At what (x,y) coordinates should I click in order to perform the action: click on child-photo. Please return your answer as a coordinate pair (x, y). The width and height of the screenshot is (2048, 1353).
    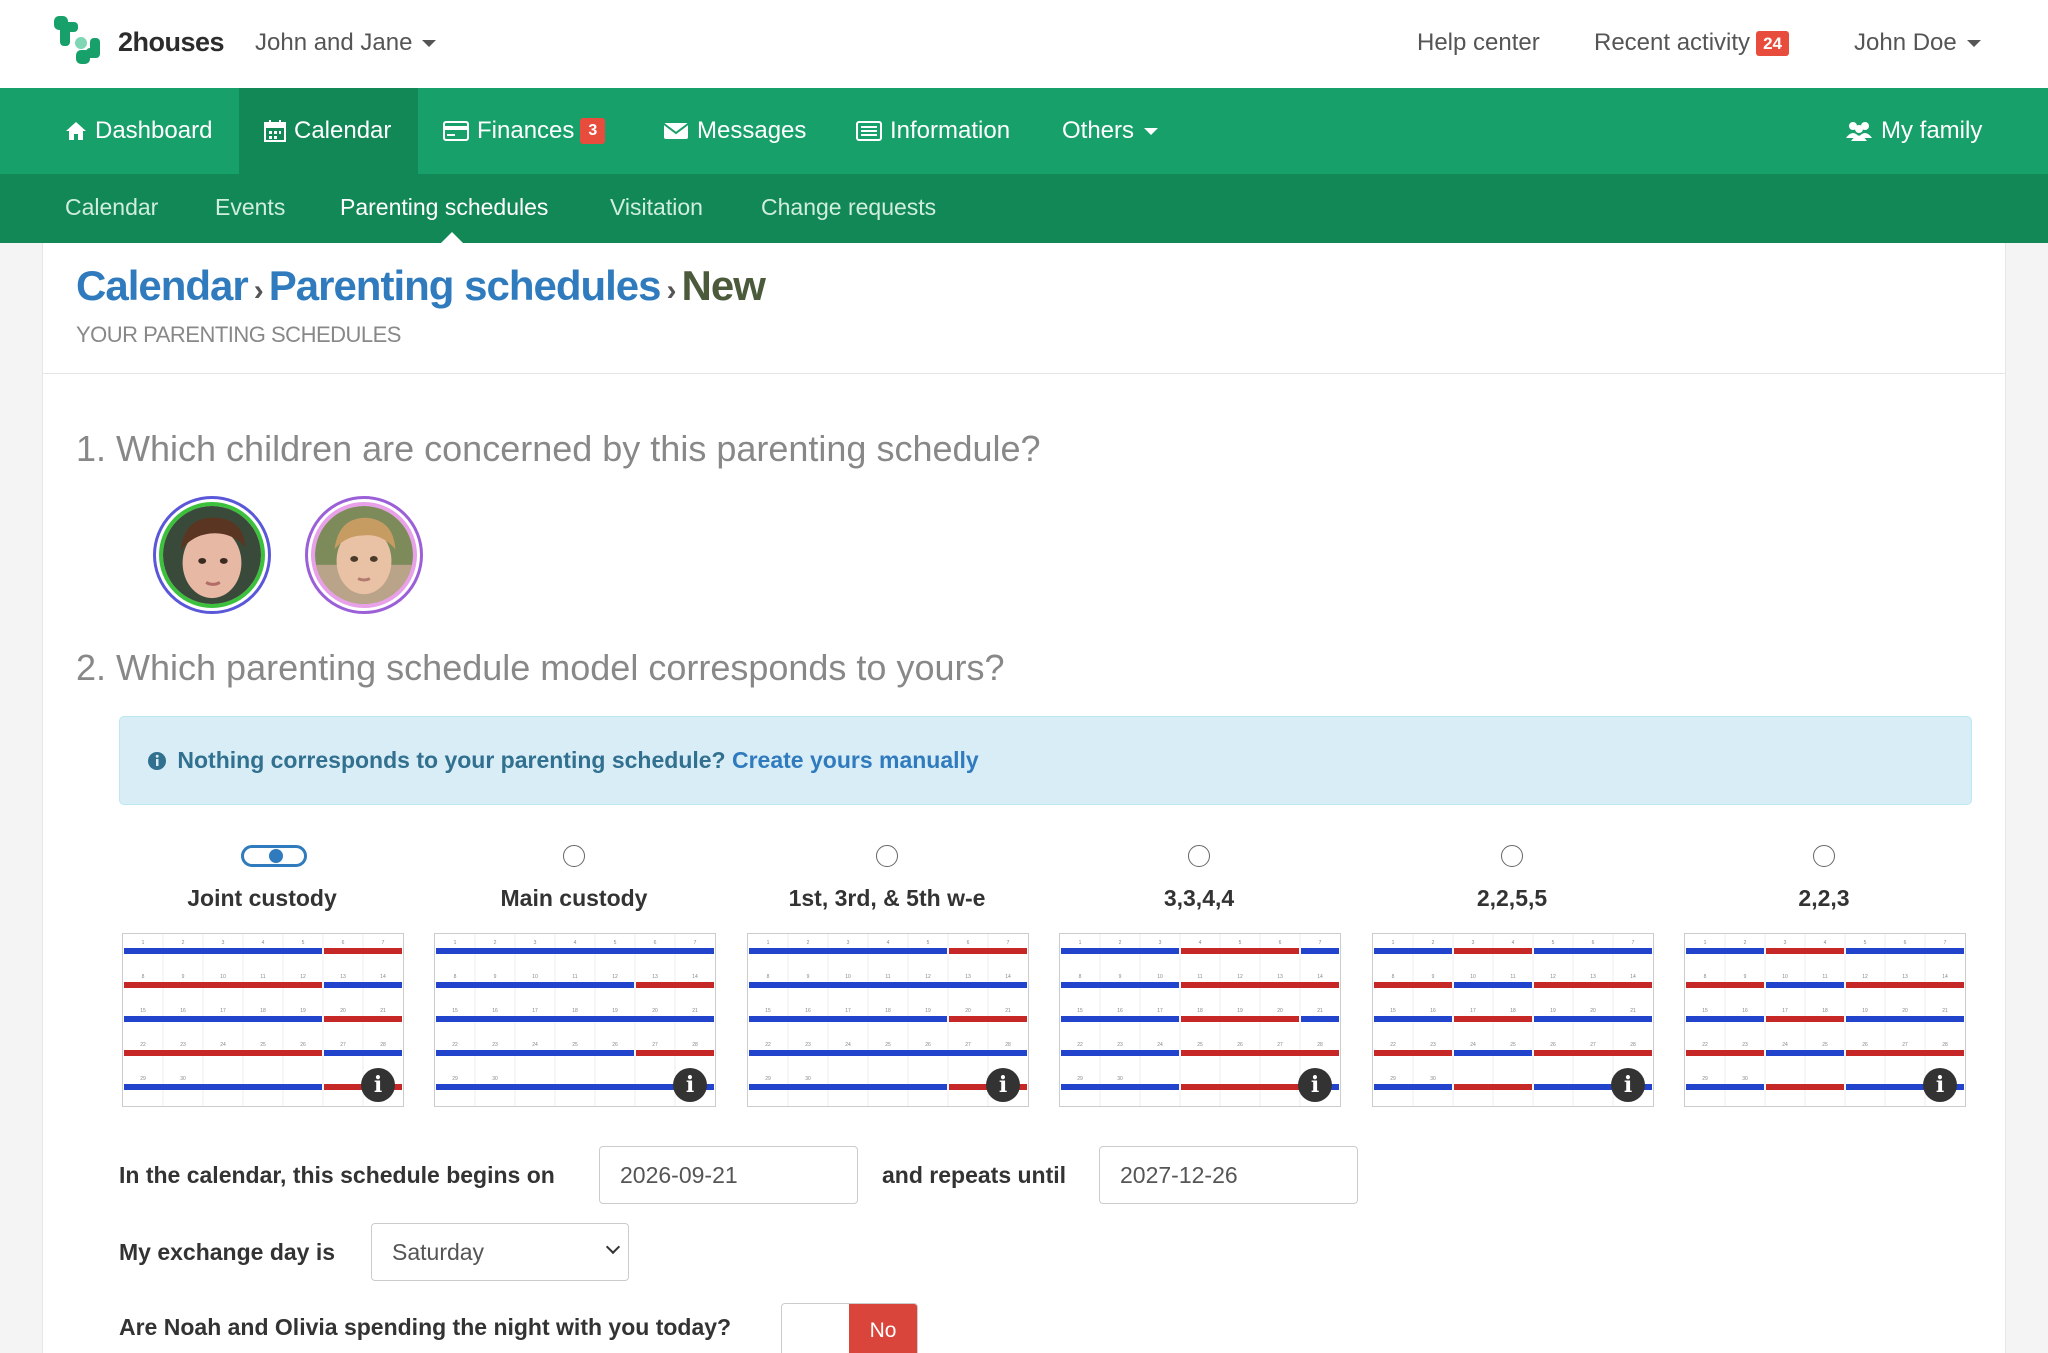
    Looking at the image, I should click on (364, 555).